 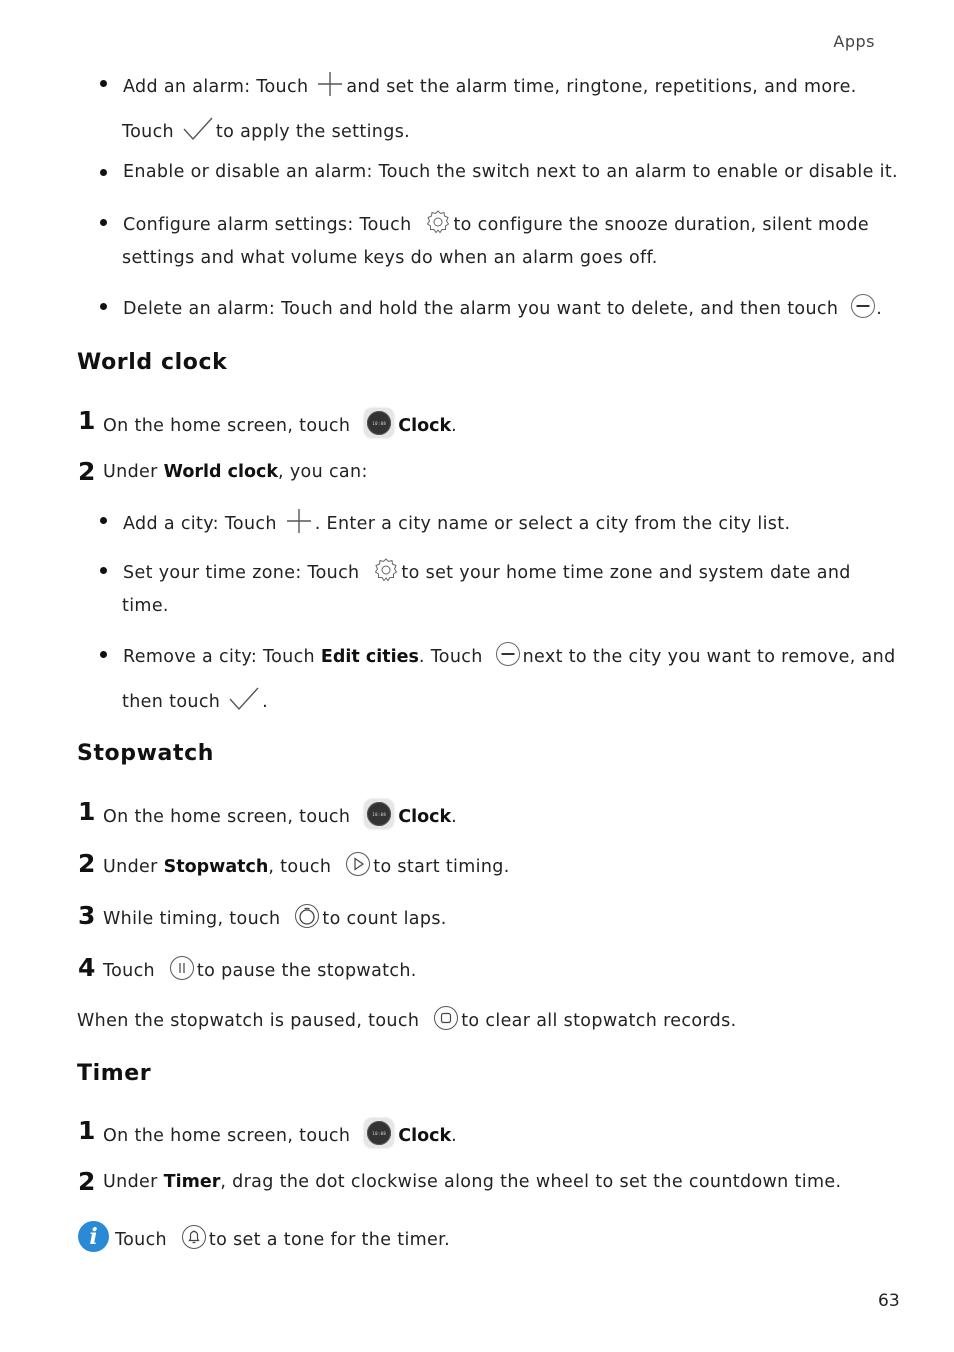 I want to click on lap-timer-icon, so click(x=307, y=916).